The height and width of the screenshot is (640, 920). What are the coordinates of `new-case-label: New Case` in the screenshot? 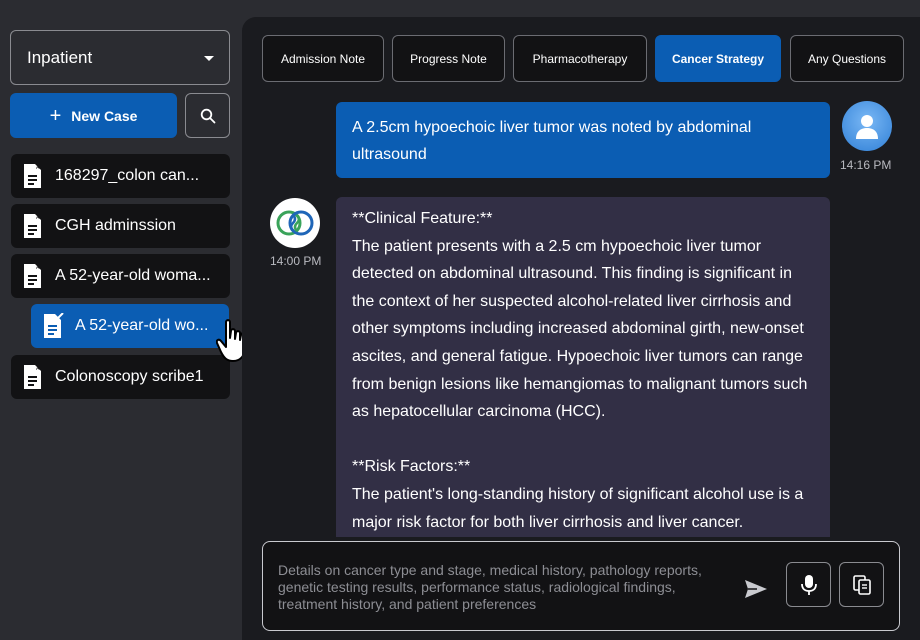 It's located at (104, 115).